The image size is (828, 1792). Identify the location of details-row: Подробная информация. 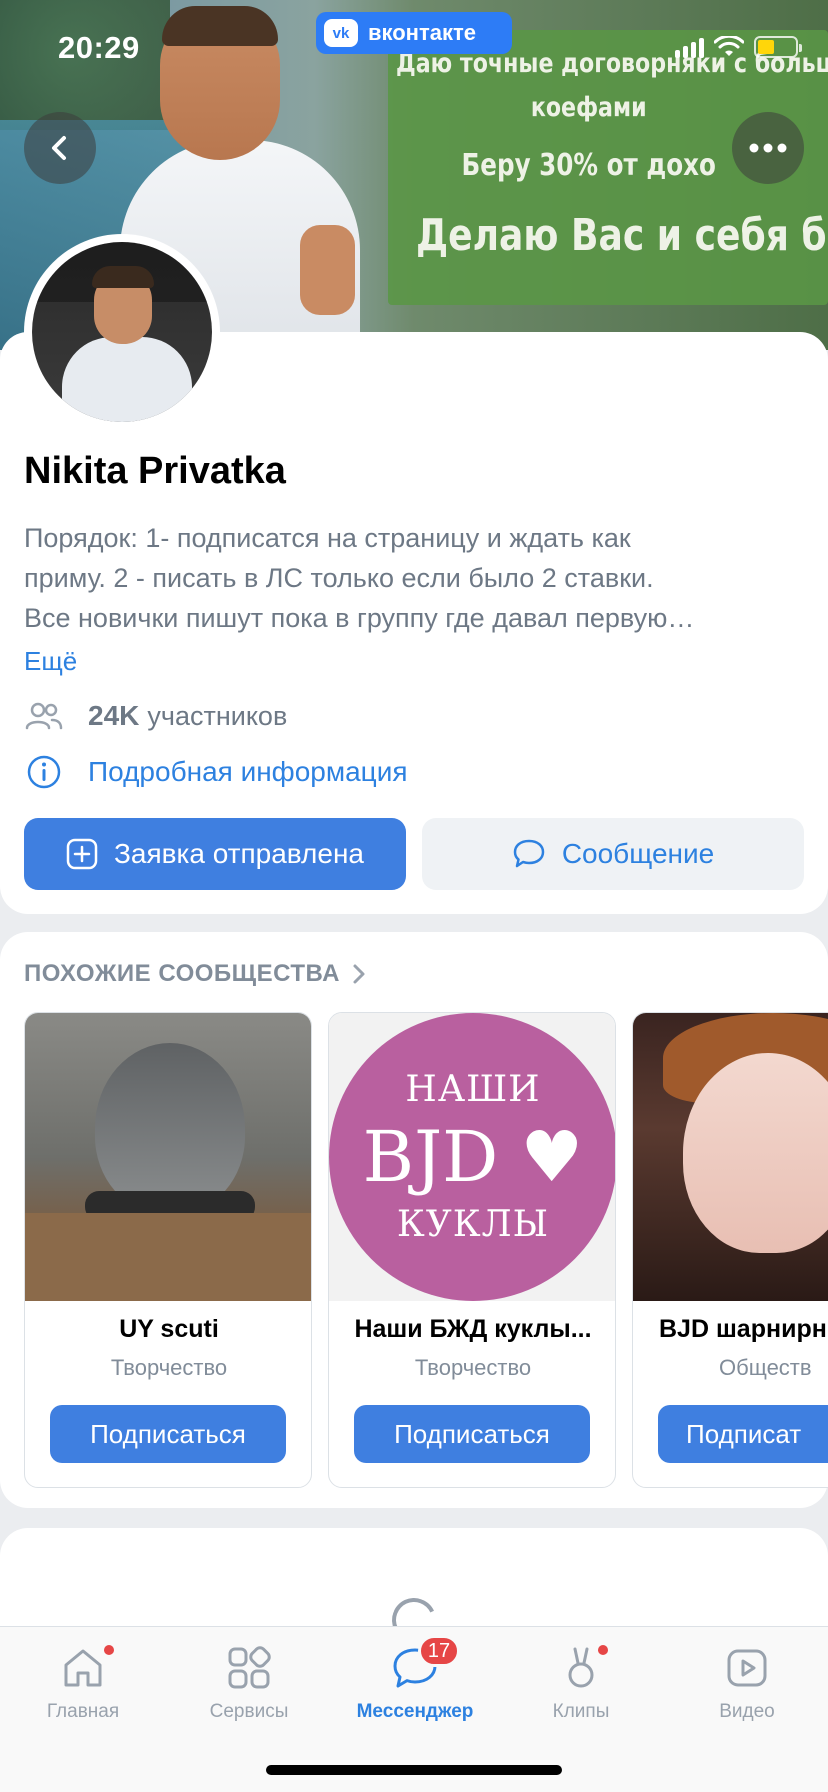
(216, 772).